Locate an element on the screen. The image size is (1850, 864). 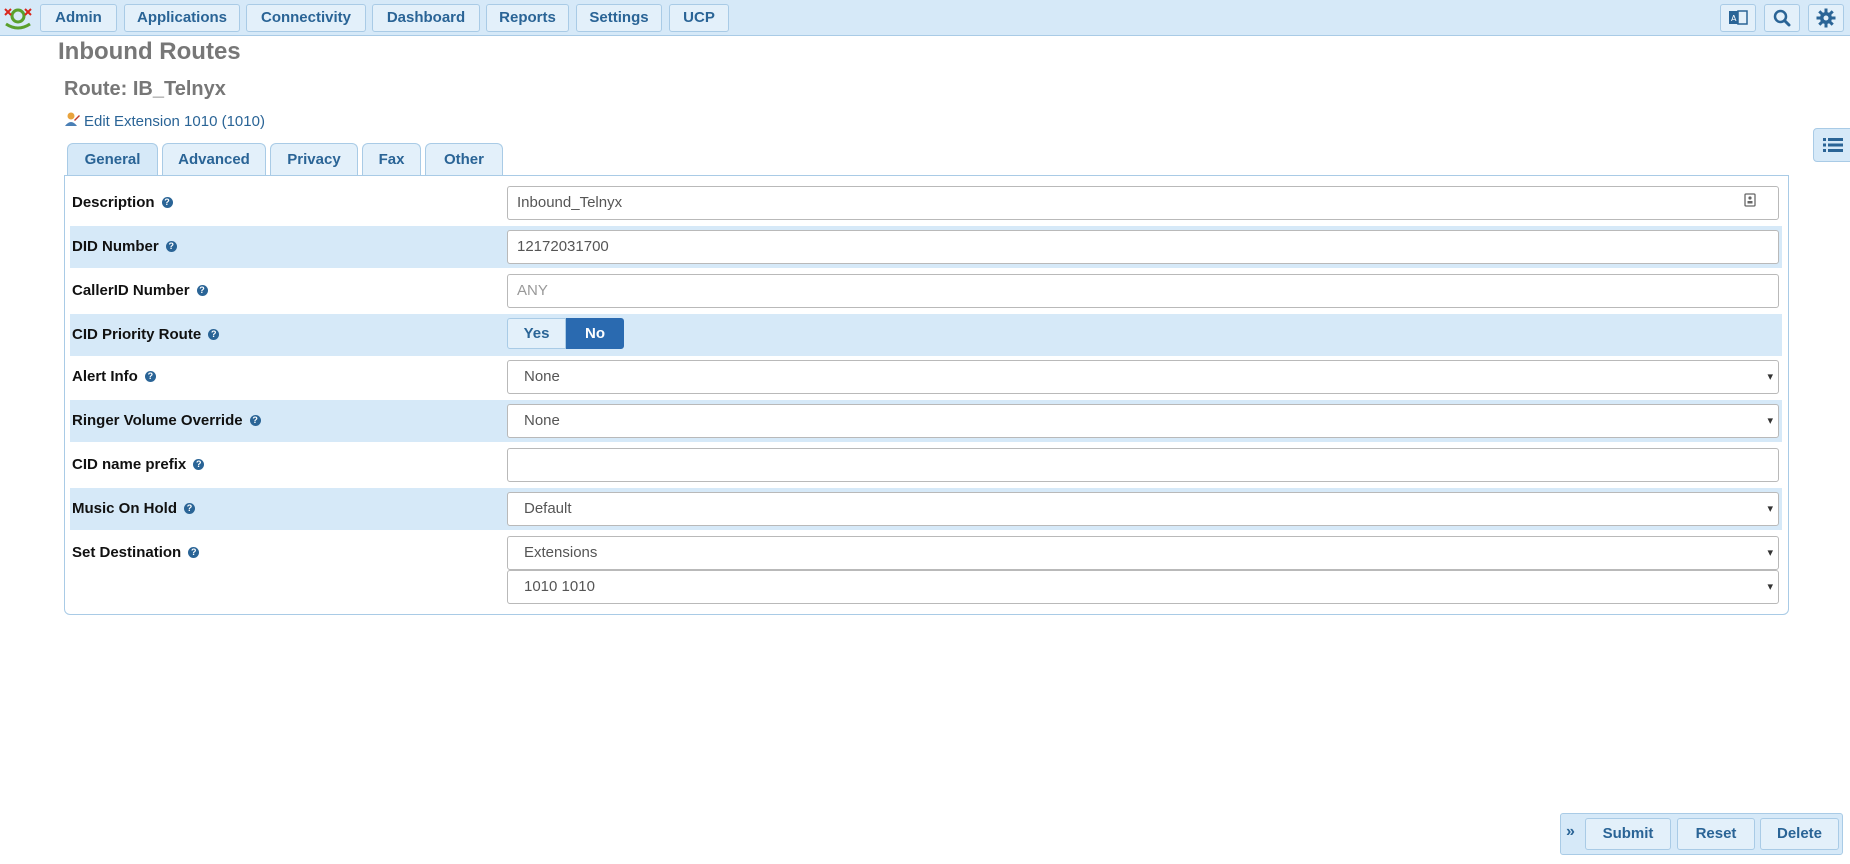
description-field is located at coordinates (1143, 203).